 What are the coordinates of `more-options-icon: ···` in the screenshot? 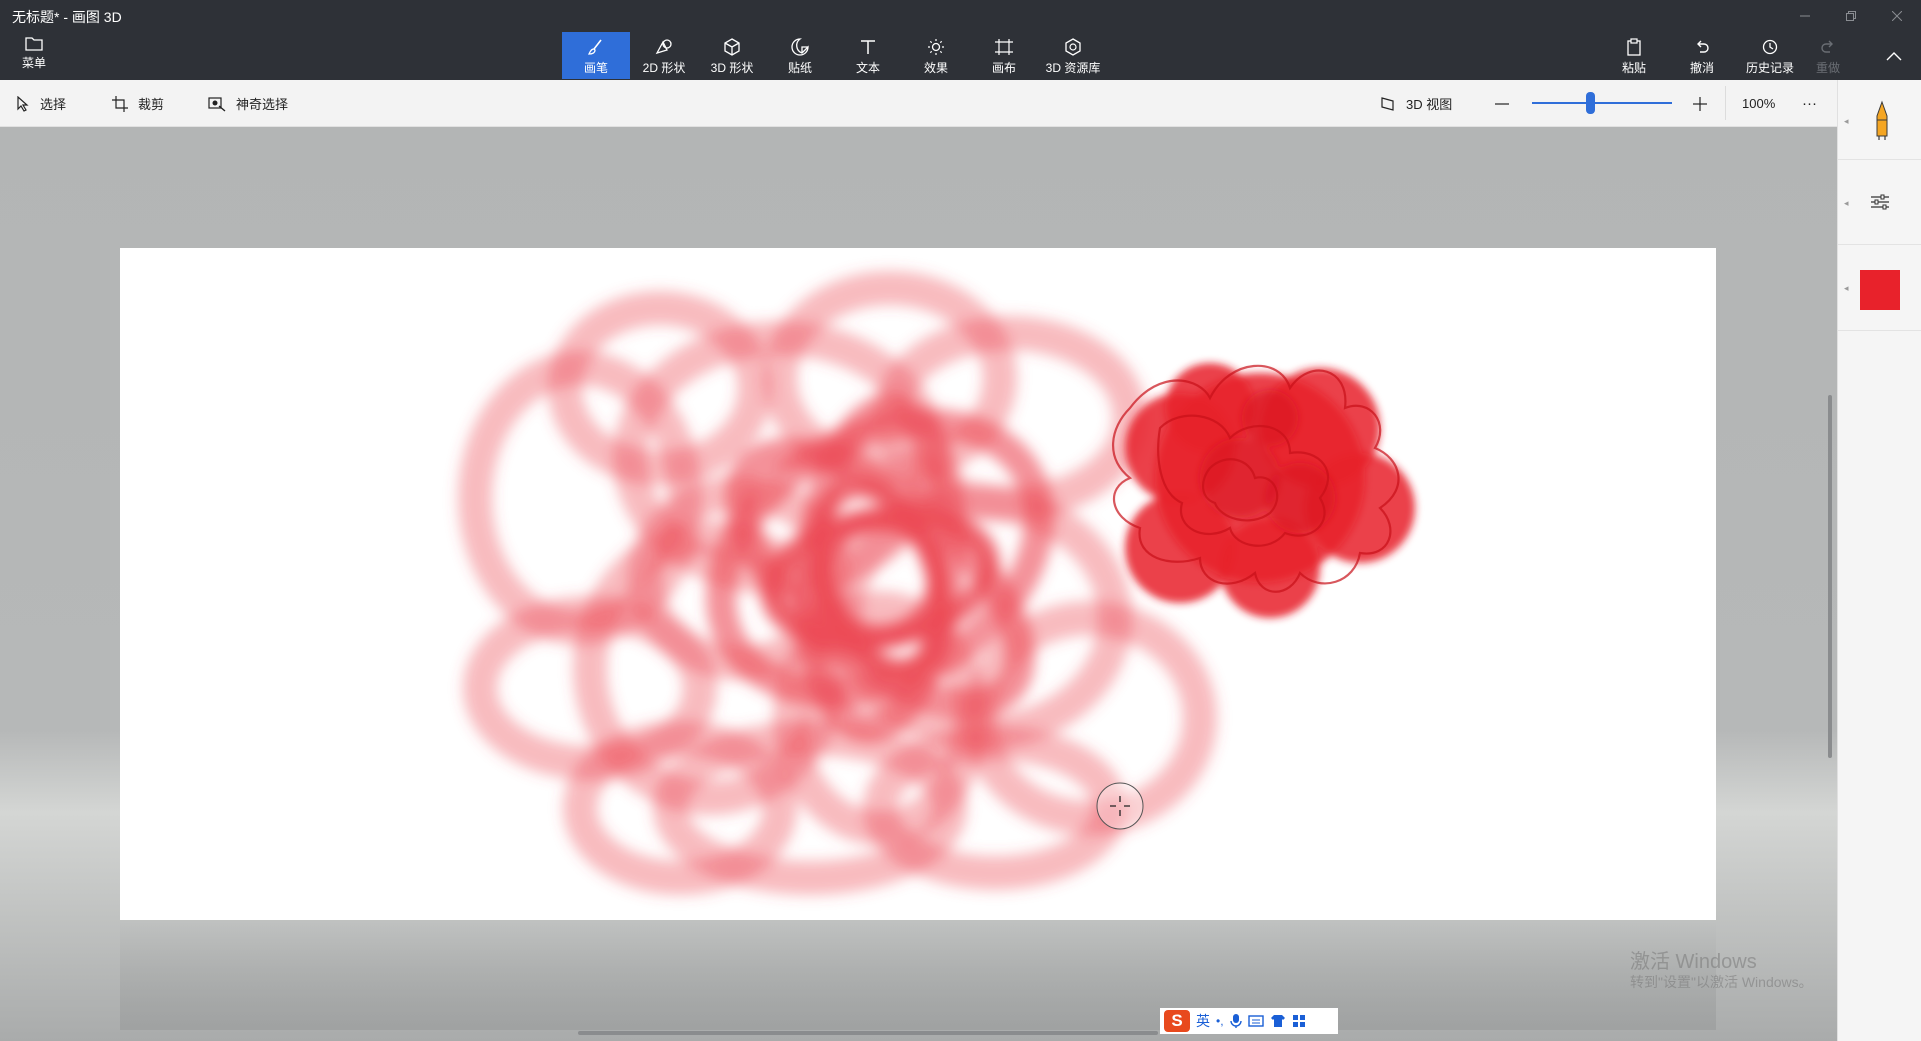 It's located at (1809, 103).